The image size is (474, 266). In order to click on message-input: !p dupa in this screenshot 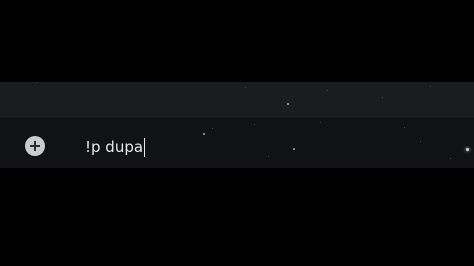, I will do `click(115, 147)`.